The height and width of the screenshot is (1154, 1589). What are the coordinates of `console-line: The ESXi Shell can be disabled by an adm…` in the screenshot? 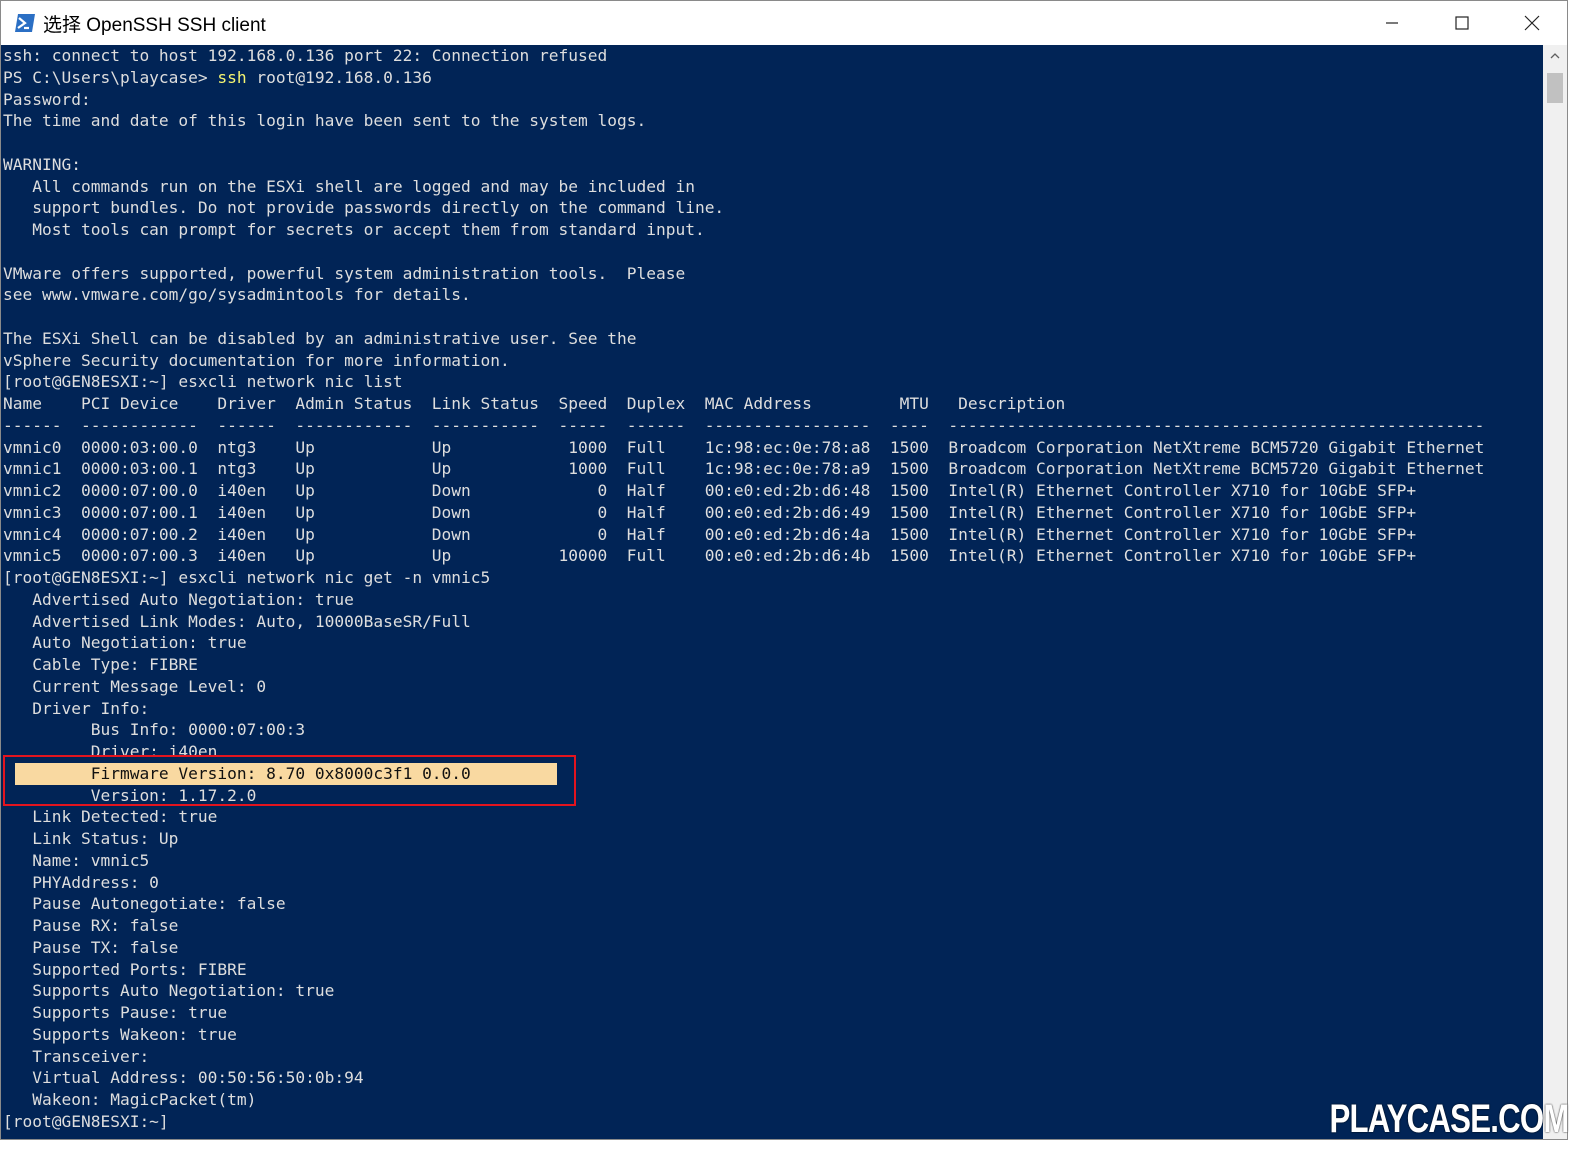 It's located at (320, 338).